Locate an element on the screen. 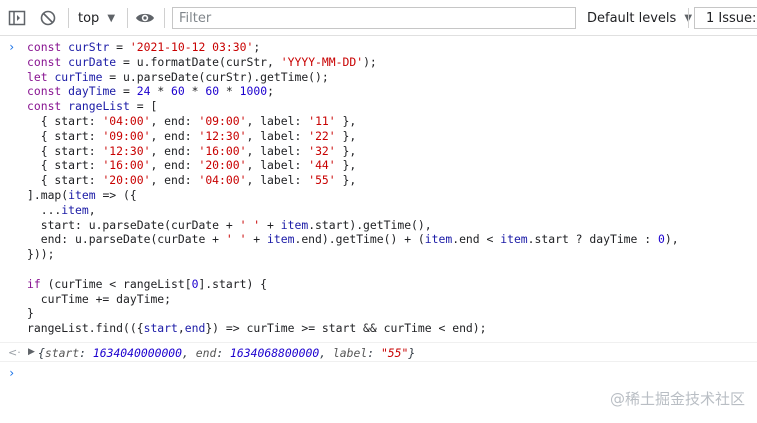  code-line: })); is located at coordinates (41, 254).